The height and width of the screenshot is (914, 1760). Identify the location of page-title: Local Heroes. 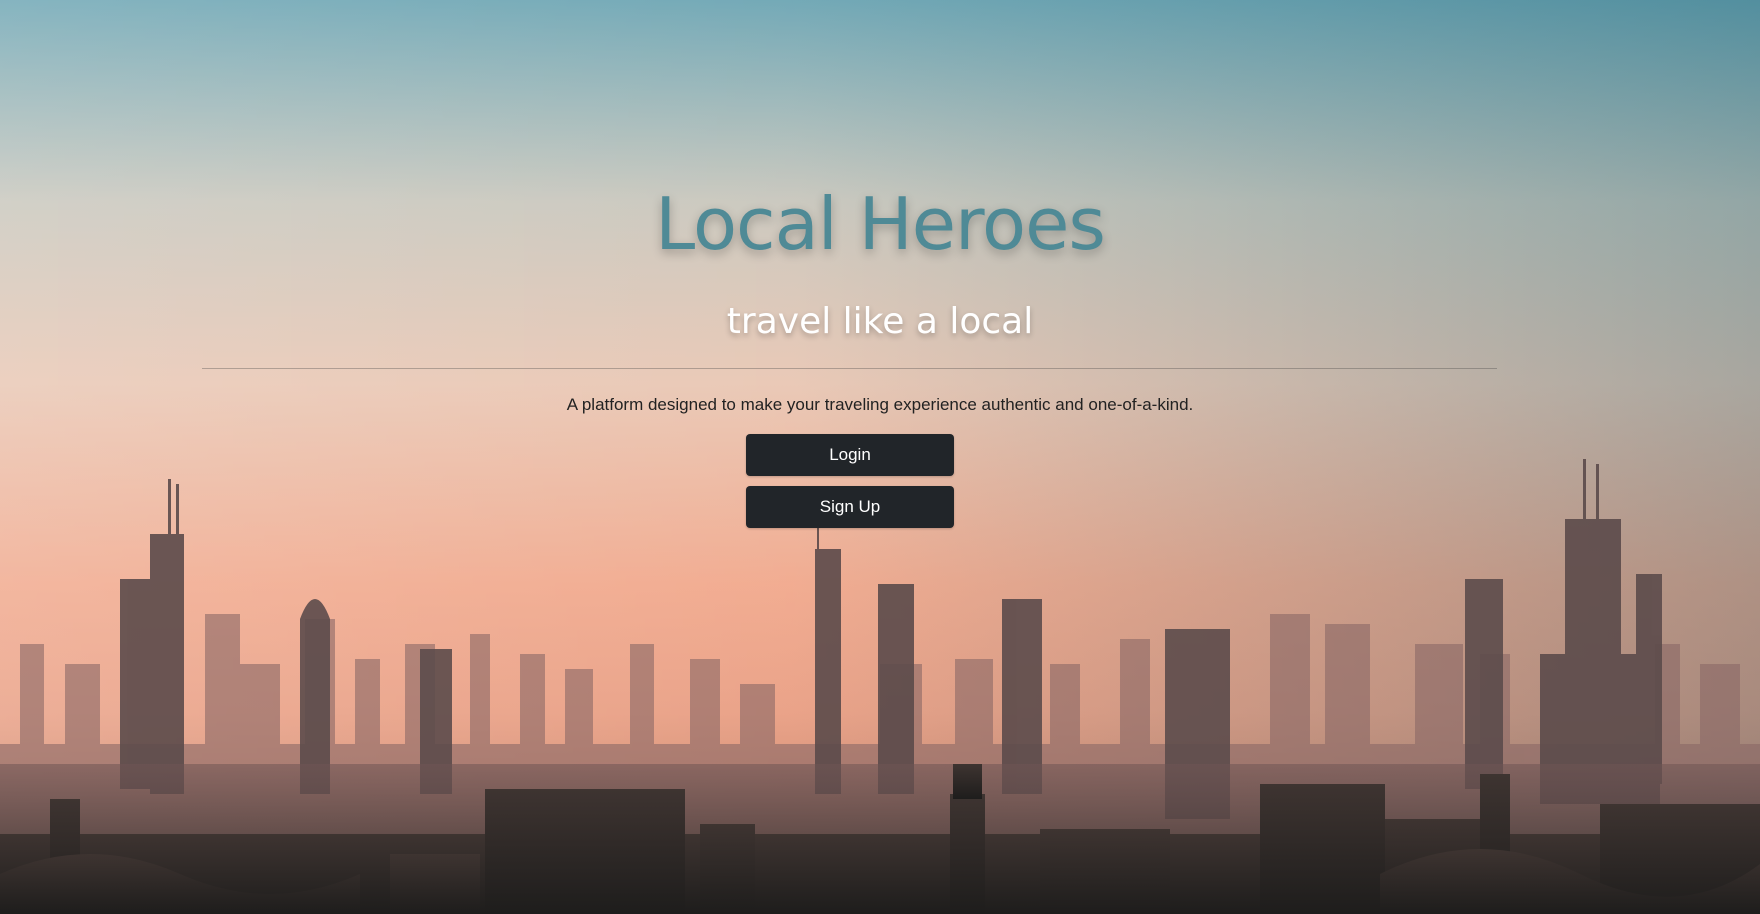
(880, 224).